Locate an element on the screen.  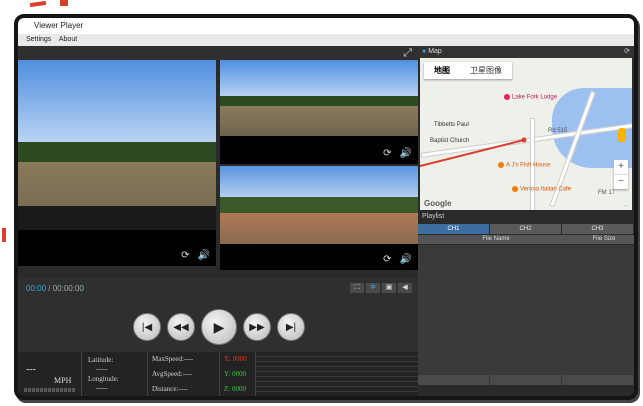
latitude-value: ----- is located at coordinates (102, 369).